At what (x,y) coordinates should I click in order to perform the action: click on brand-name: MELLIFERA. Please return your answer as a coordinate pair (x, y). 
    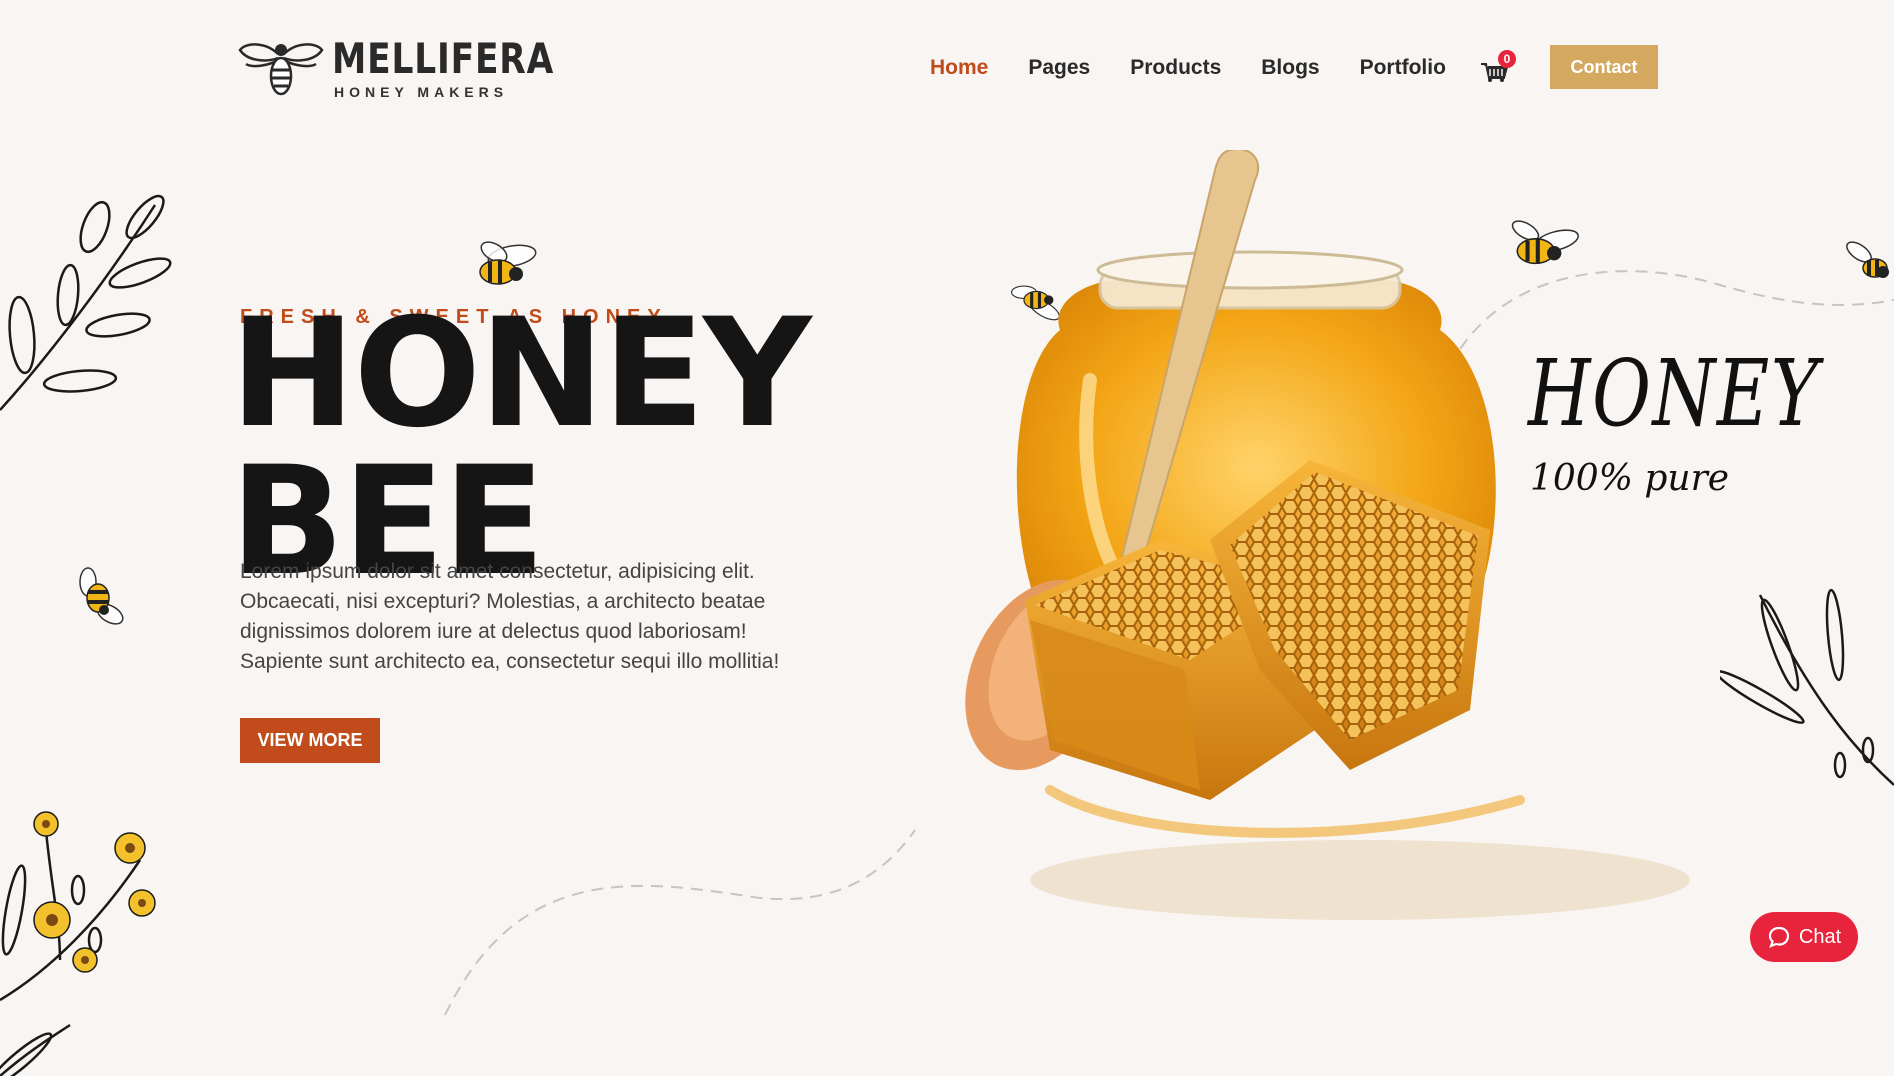
    Looking at the image, I should click on (443, 58).